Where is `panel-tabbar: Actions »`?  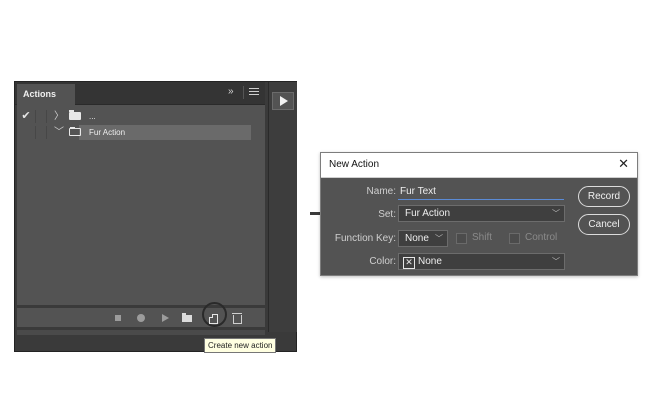
panel-tabbar: Actions » is located at coordinates (140, 93).